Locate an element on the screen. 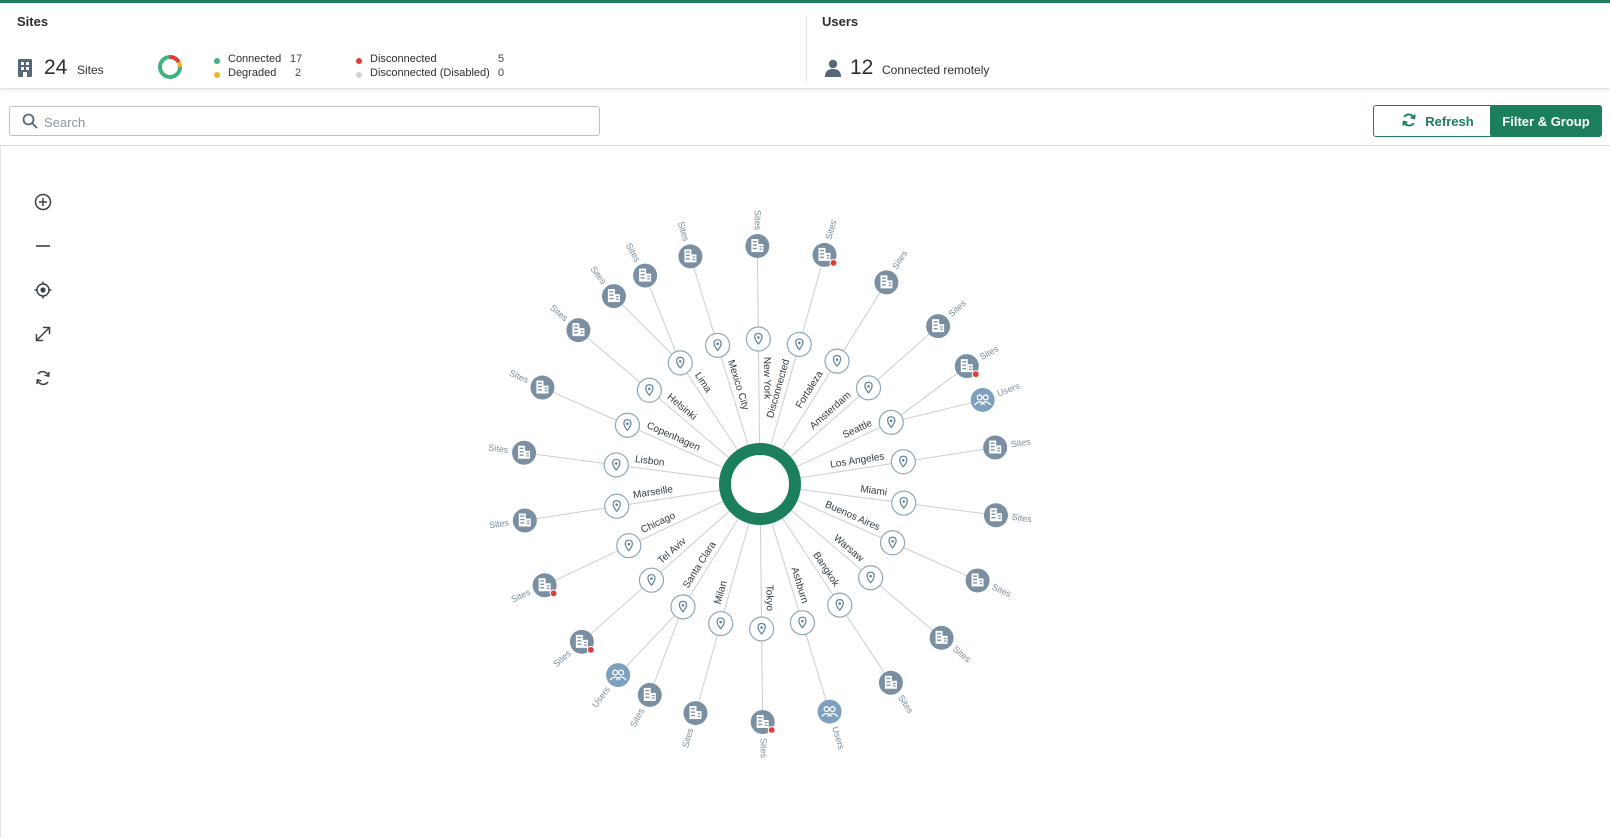 This screenshot has height=838, width=1610. location-node-lisbon is located at coordinates (616, 465).